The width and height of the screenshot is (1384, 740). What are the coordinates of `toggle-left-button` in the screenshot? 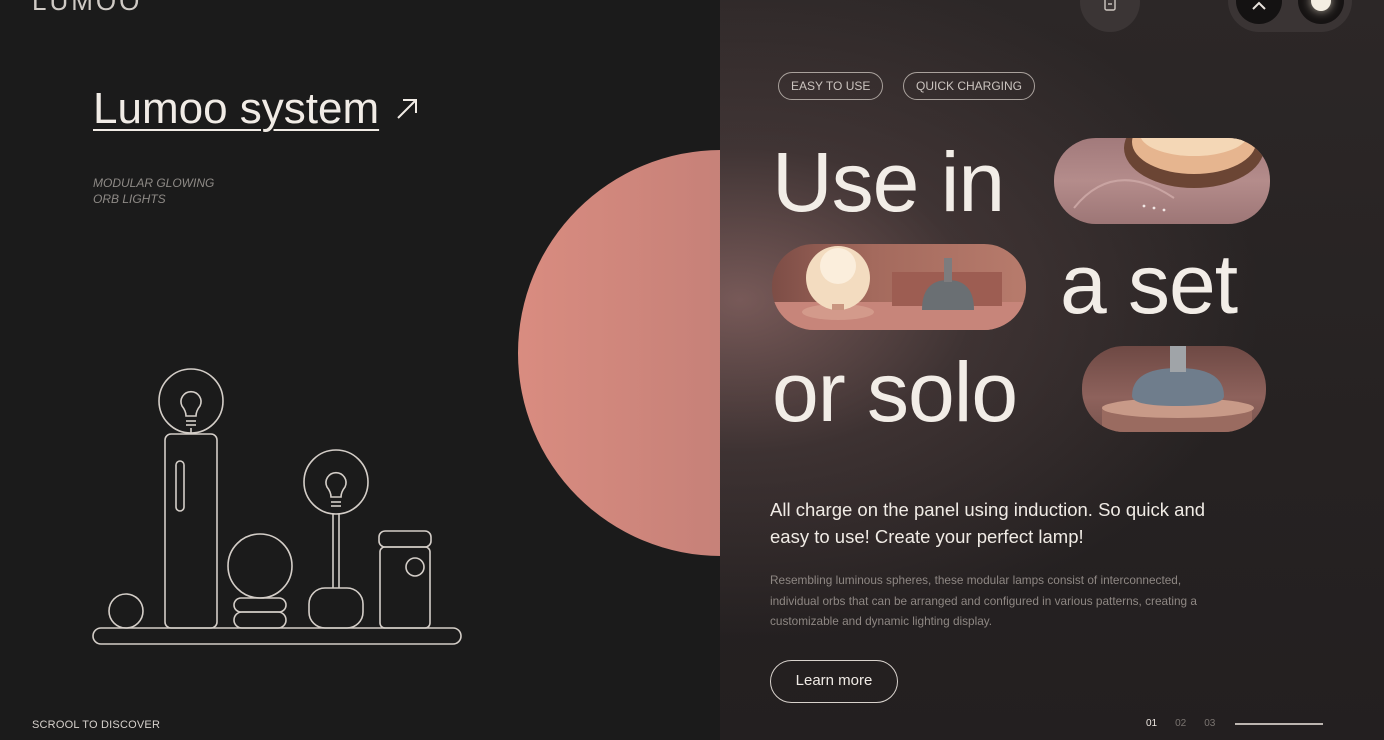 It's located at (1259, 12).